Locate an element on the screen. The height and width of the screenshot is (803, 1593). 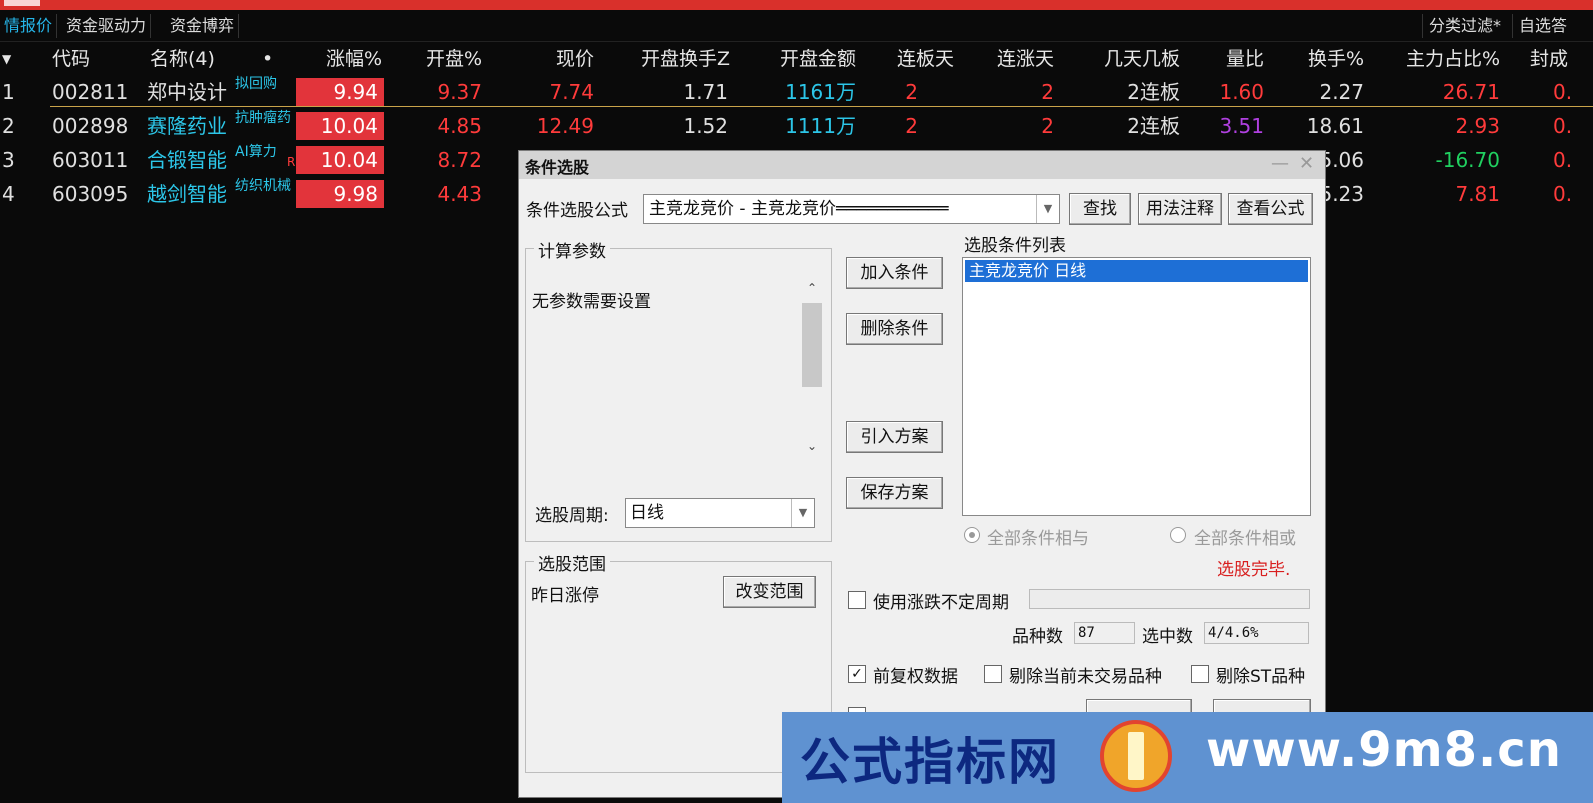
col-limit-days: 连板天 is located at coordinates (912, 59).